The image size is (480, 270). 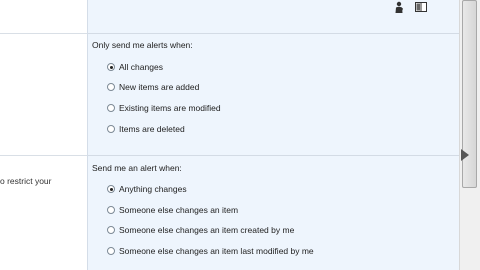 I want to click on option-label: Items are deleted, so click(x=152, y=129).